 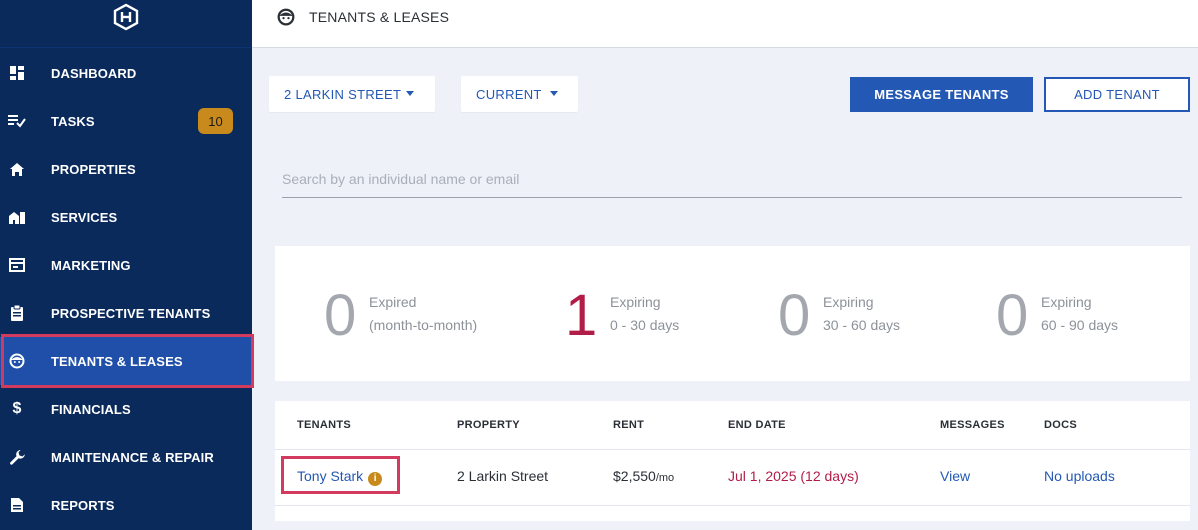 I want to click on column-header-rent: RENT, so click(x=629, y=425).